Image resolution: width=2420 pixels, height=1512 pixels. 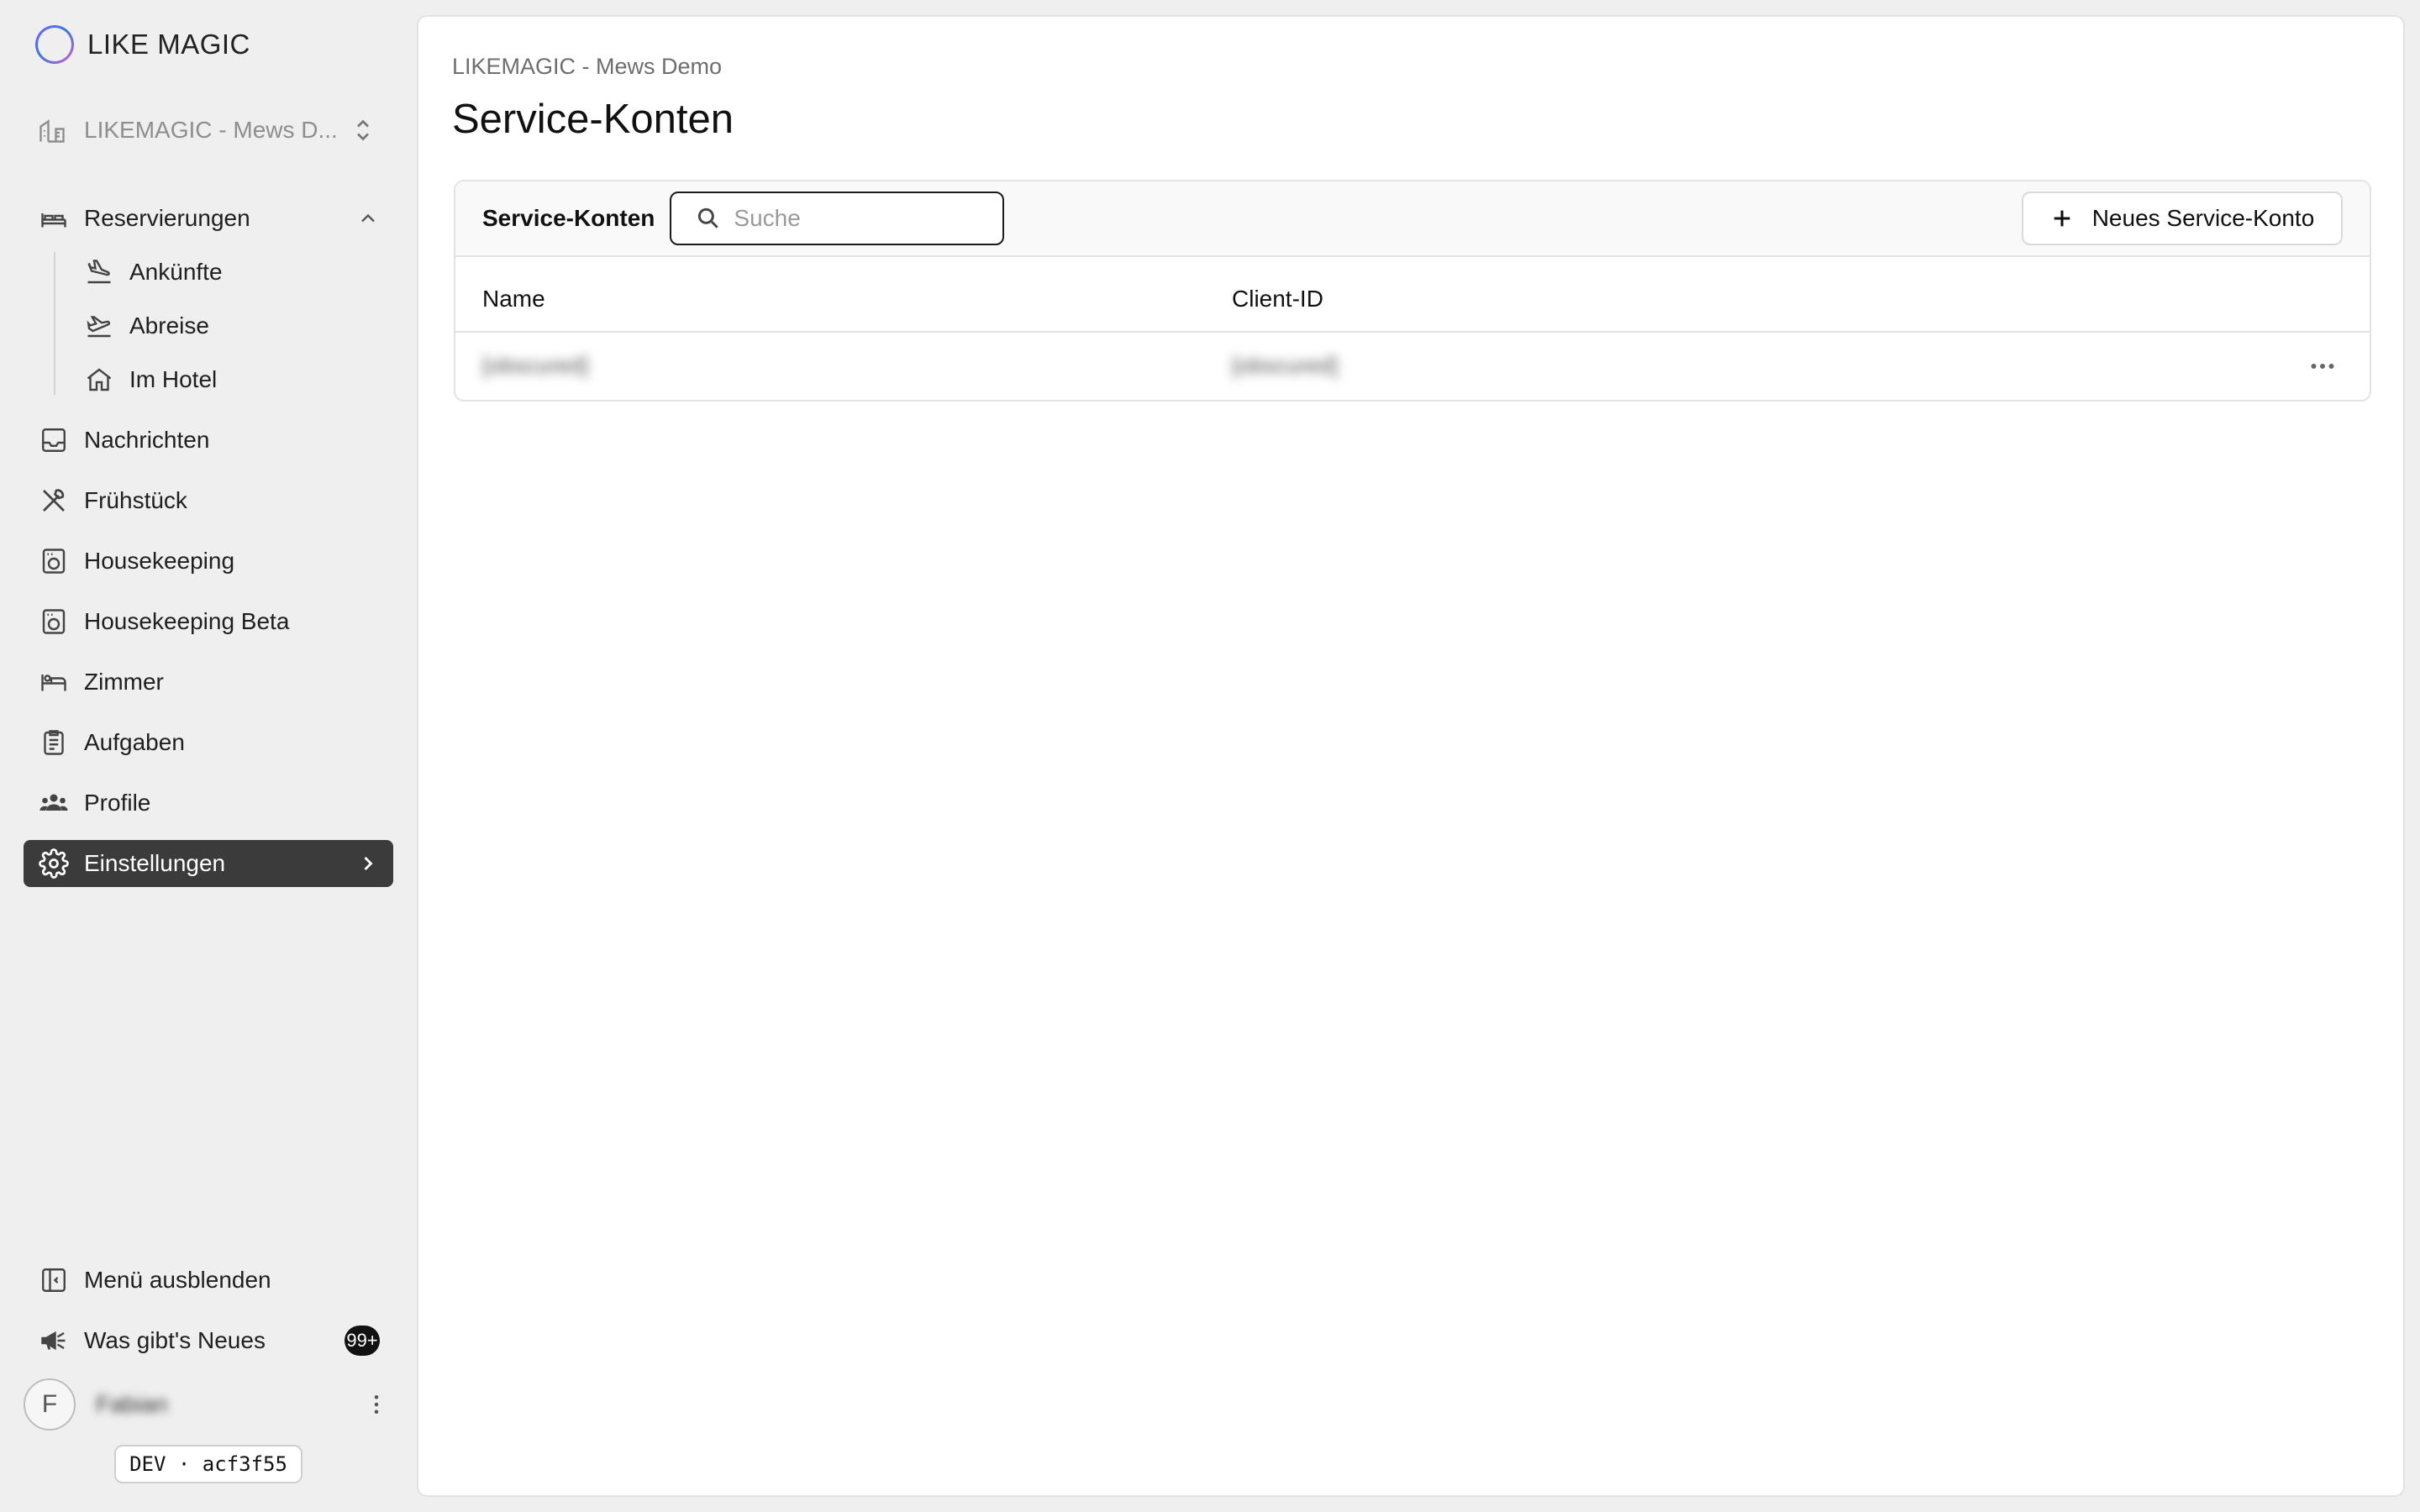 I want to click on sidebar-item-housekeeping-beta: Housekeeping Beta, so click(x=208, y=621).